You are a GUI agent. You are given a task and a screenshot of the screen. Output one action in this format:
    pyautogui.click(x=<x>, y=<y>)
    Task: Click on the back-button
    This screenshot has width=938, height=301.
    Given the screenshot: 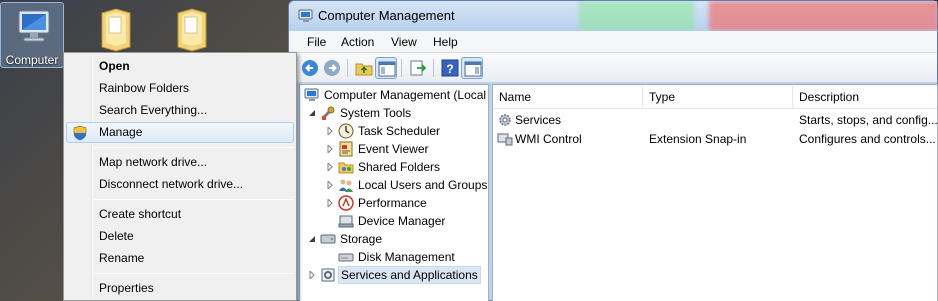 What is the action you would take?
    pyautogui.click(x=310, y=68)
    